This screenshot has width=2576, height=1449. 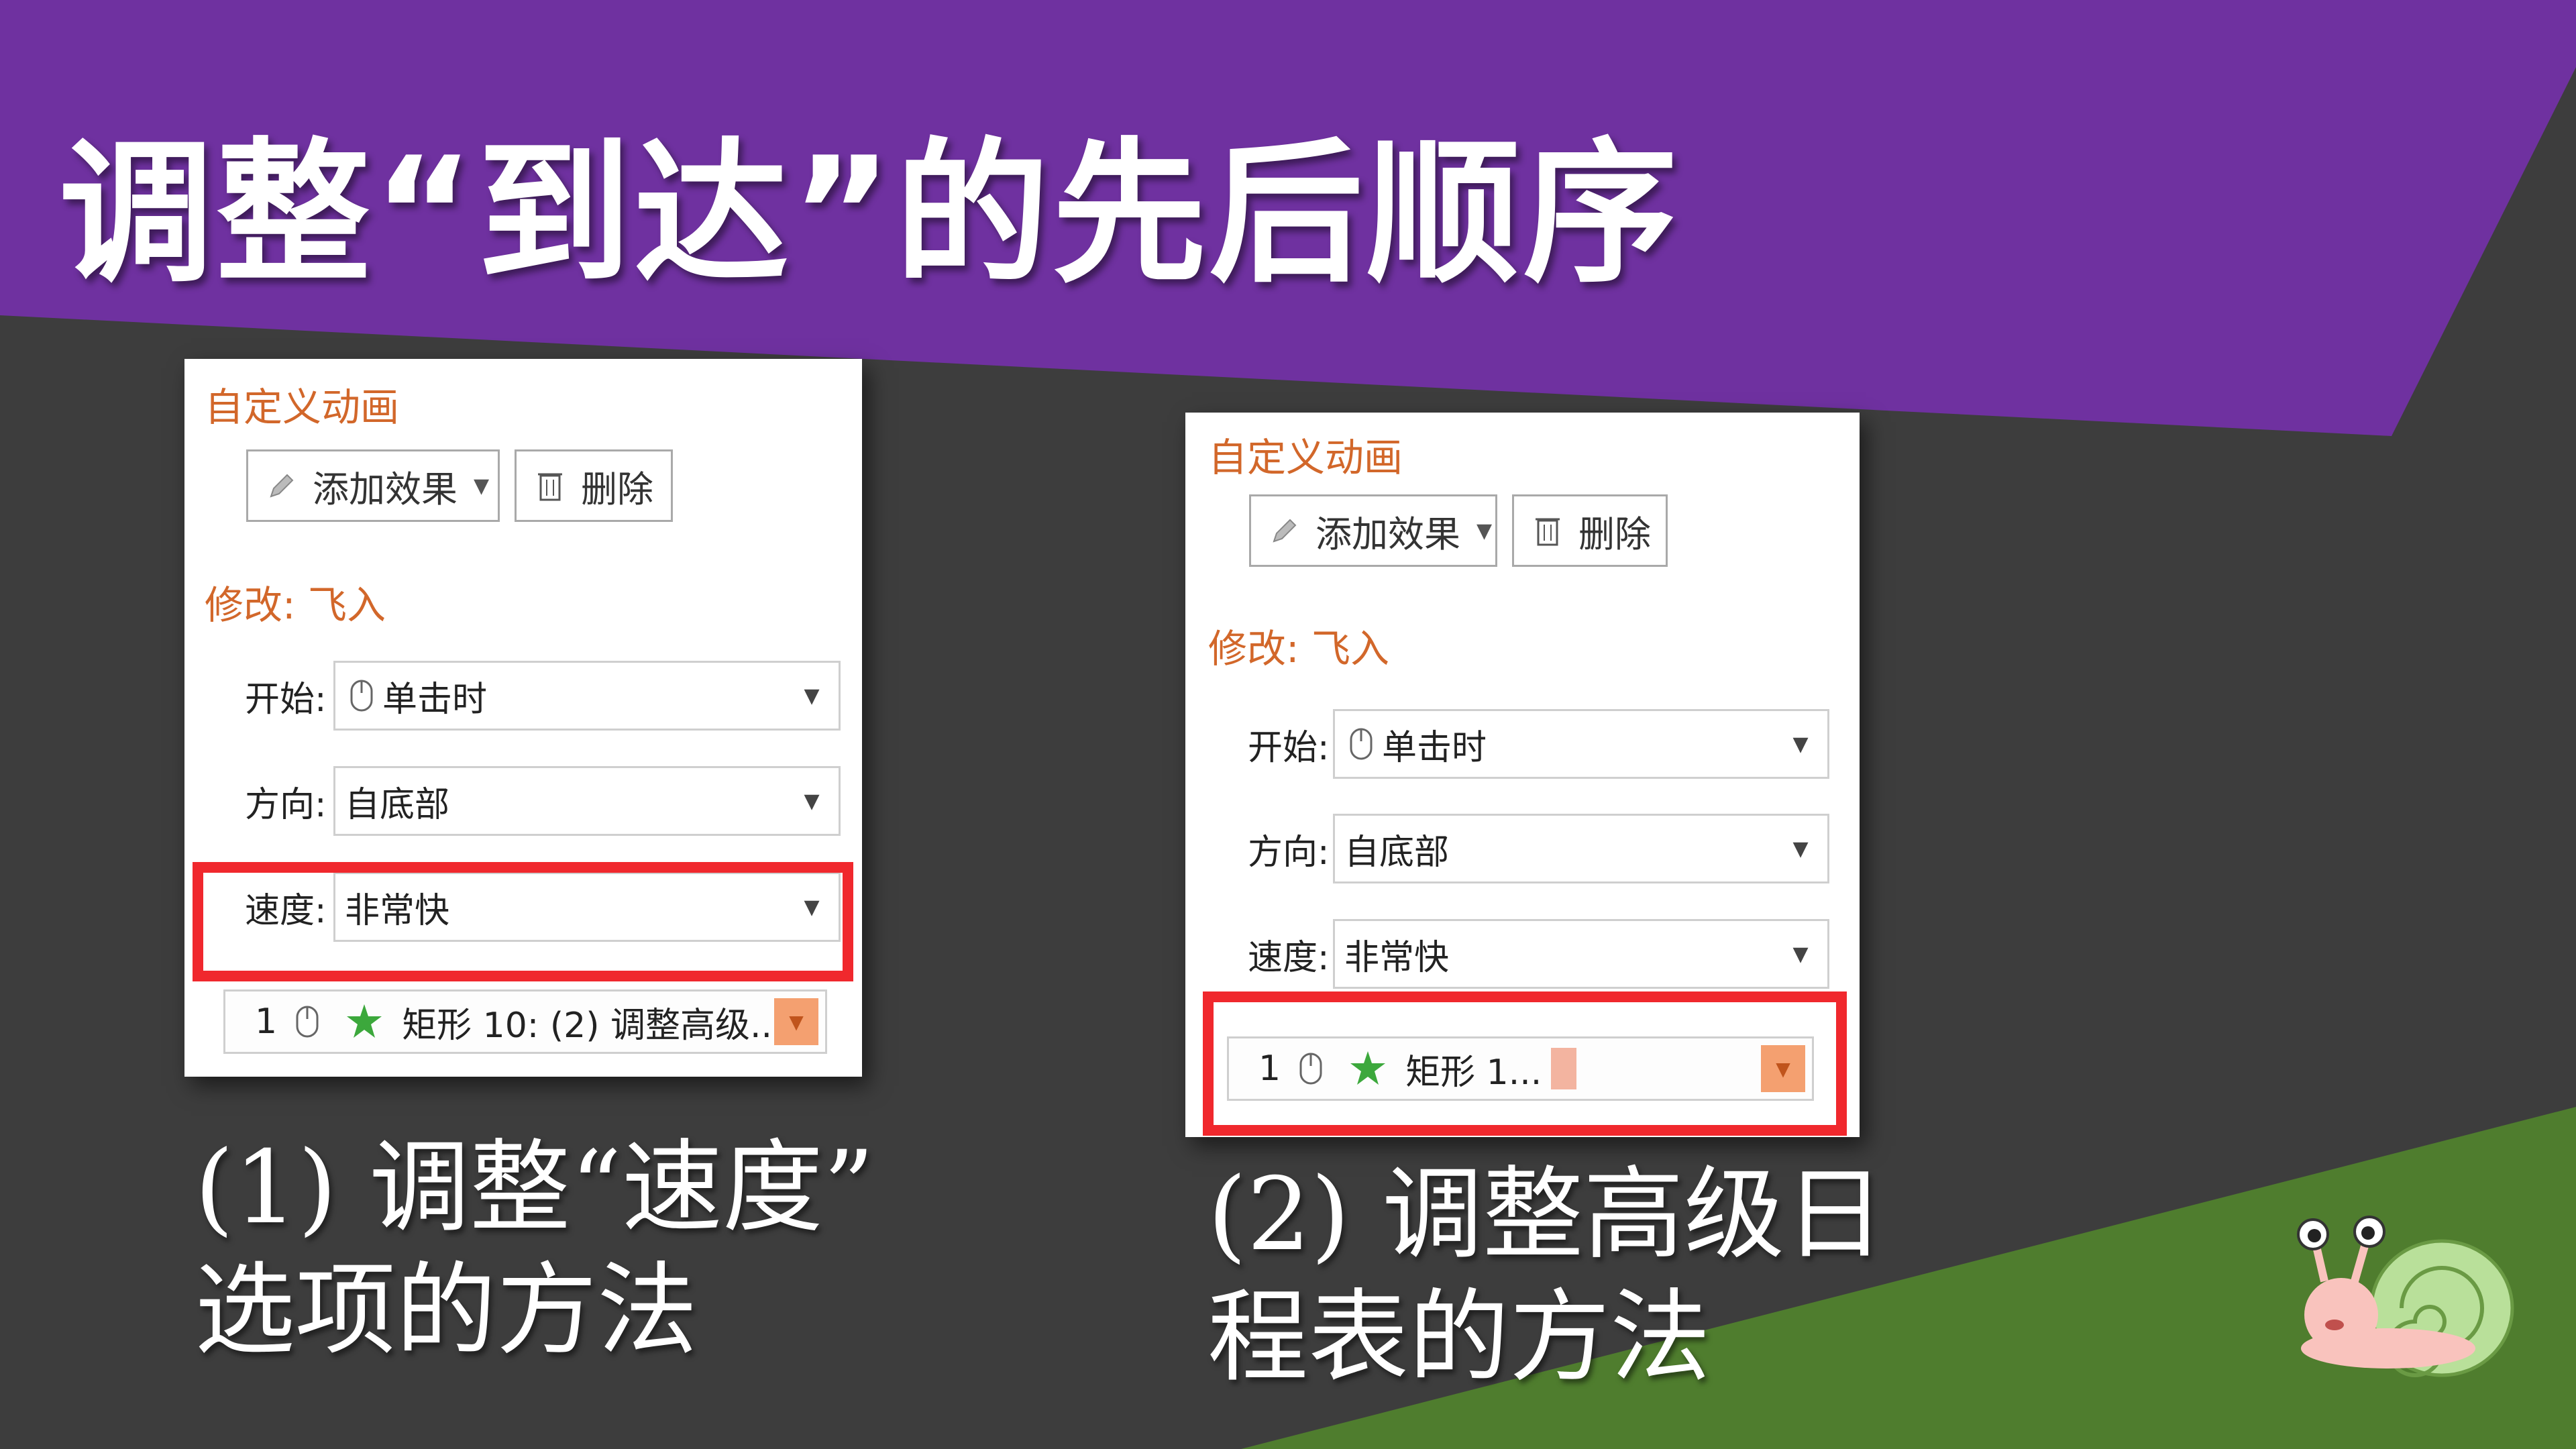 I want to click on snail-mascot, so click(x=2405, y=1296).